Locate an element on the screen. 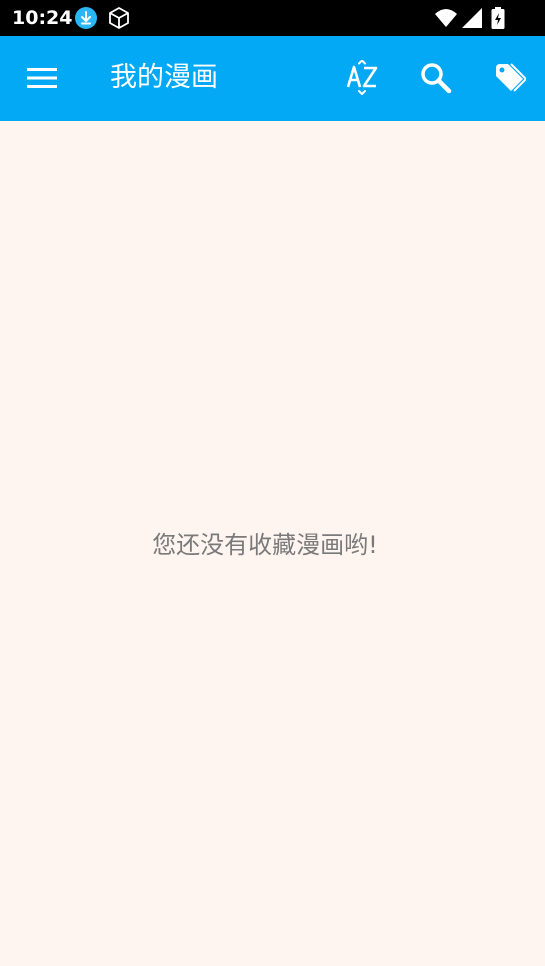 Image resolution: width=545 pixels, height=966 pixels. empty-state-message: 您还没有收藏漫画哟! is located at coordinates (265, 545).